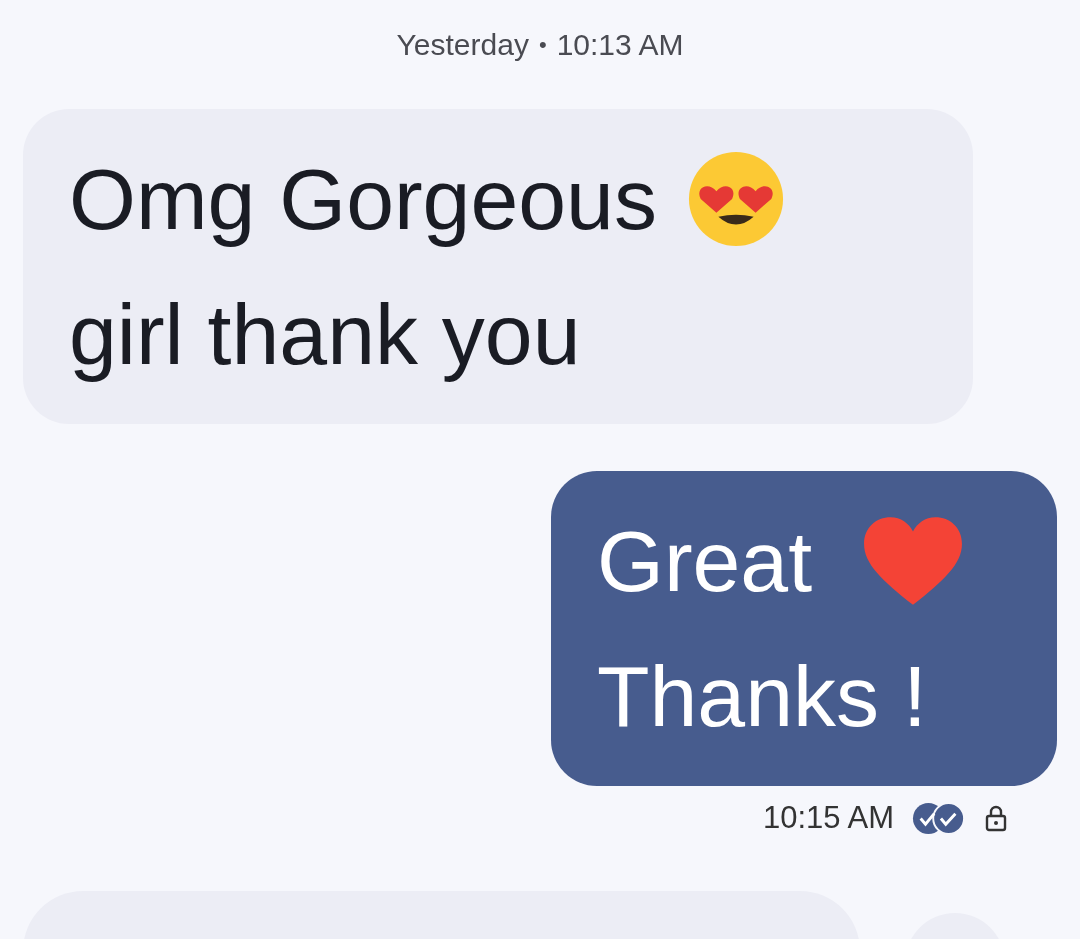 This screenshot has width=1080, height=939. Describe the element at coordinates (462, 45) in the screenshot. I see `date-label: Yesterday` at that location.